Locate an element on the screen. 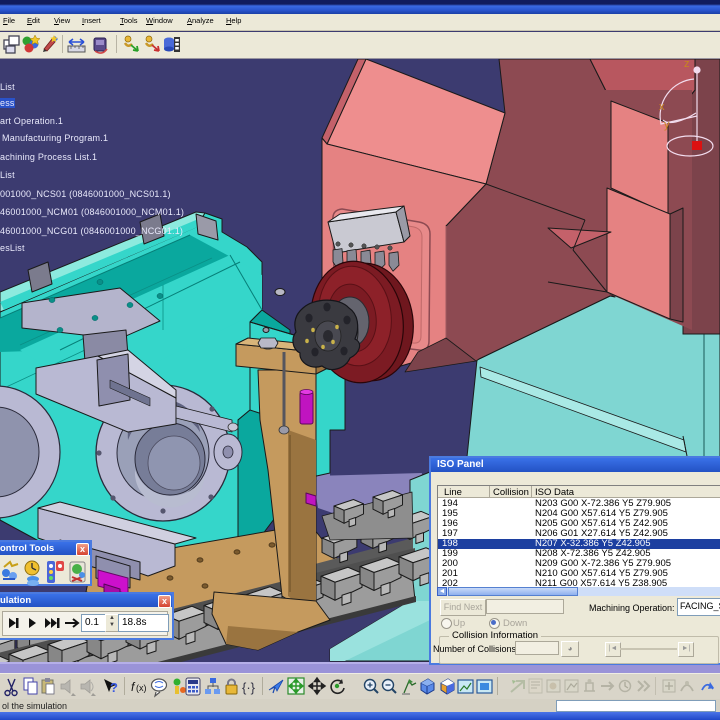 This screenshot has height=720, width=720. svg-text: y is located at coordinates (667, 125).